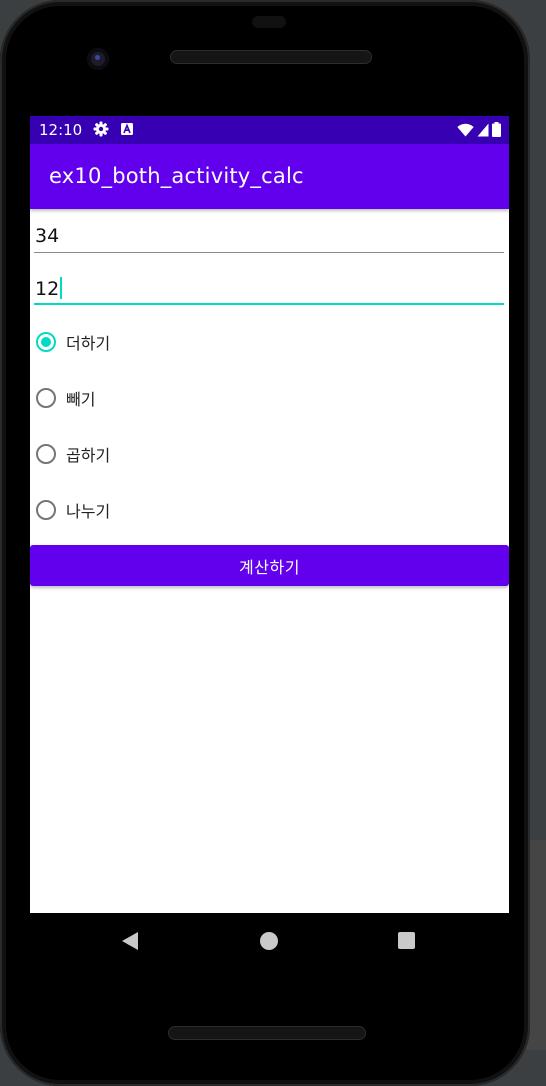  What do you see at coordinates (269, 941) in the screenshot?
I see `home-icon` at bounding box center [269, 941].